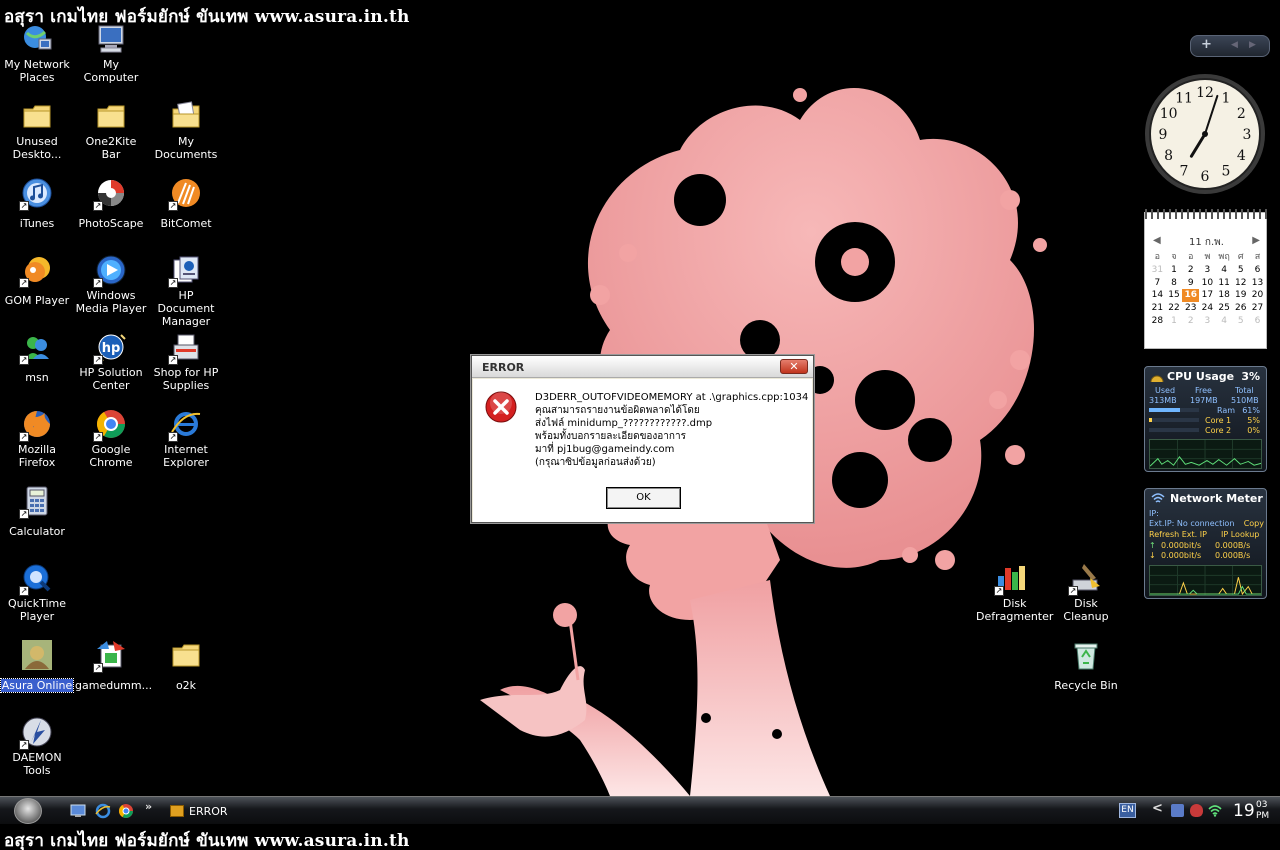 The height and width of the screenshot is (850, 1280). What do you see at coordinates (1206, 44) in the screenshot?
I see `add-gadget-button: +` at bounding box center [1206, 44].